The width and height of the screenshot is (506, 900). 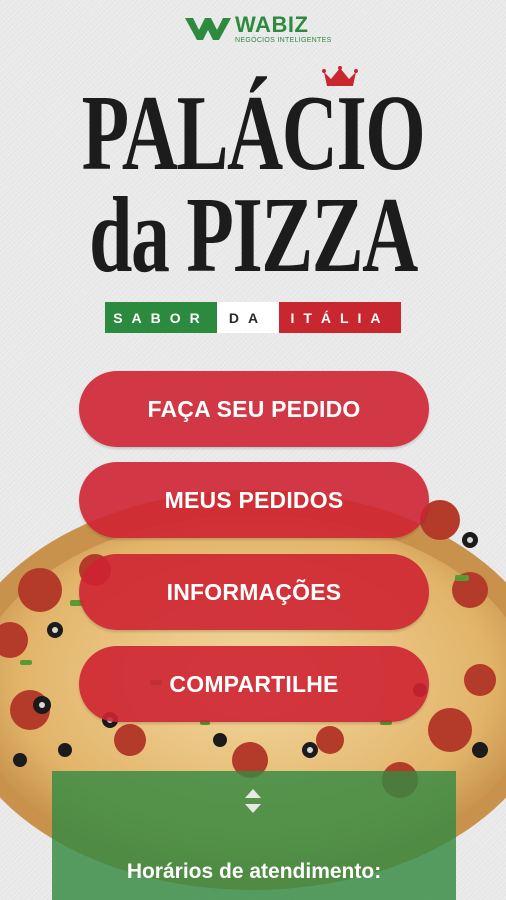 What do you see at coordinates (272, 24) in the screenshot?
I see `wabiz-name: WABIZ` at bounding box center [272, 24].